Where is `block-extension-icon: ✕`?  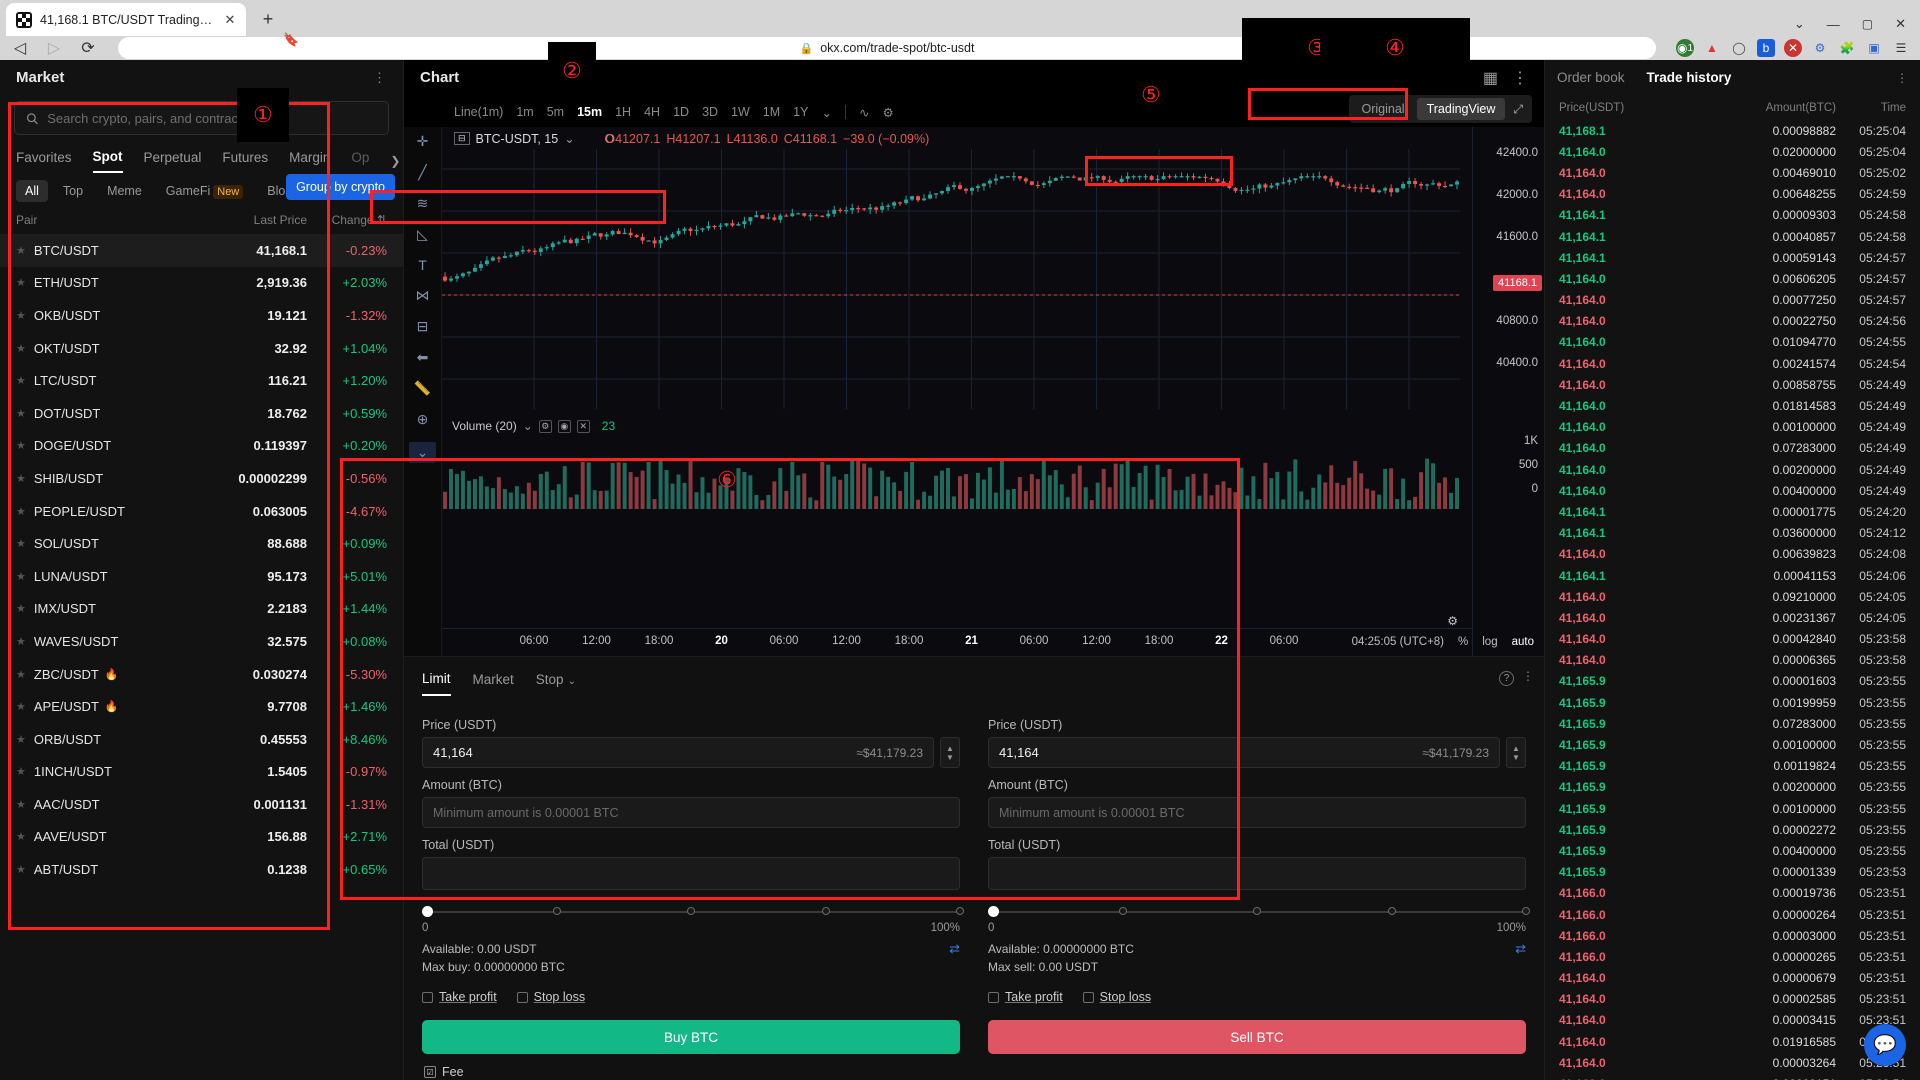
block-extension-icon: ✕ is located at coordinates (1793, 48).